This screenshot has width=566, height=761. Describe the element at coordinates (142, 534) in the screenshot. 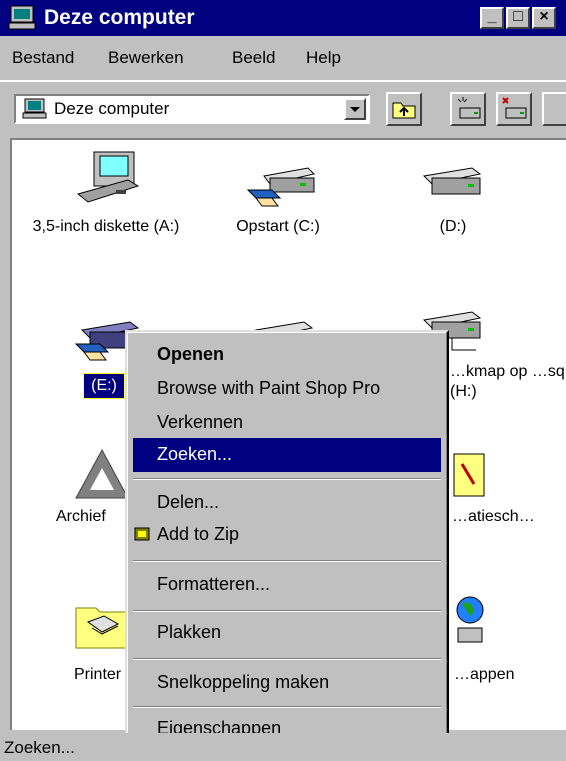

I see `winzip-icon` at that location.